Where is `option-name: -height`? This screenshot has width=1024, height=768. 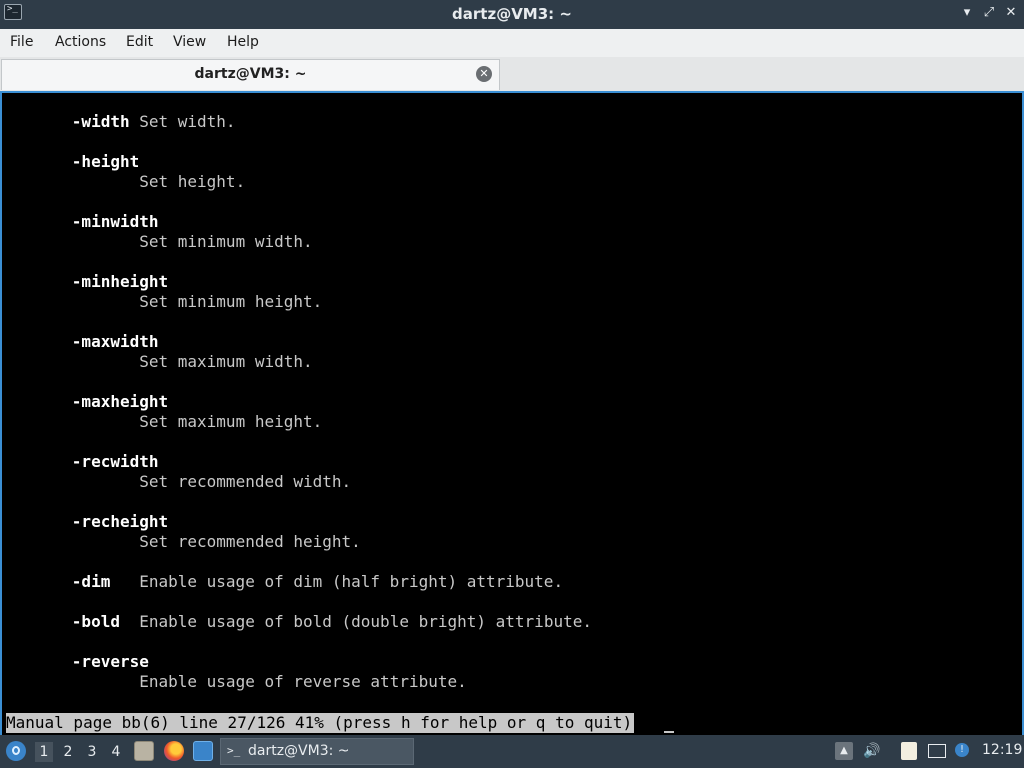
option-name: -height is located at coordinates (105, 161).